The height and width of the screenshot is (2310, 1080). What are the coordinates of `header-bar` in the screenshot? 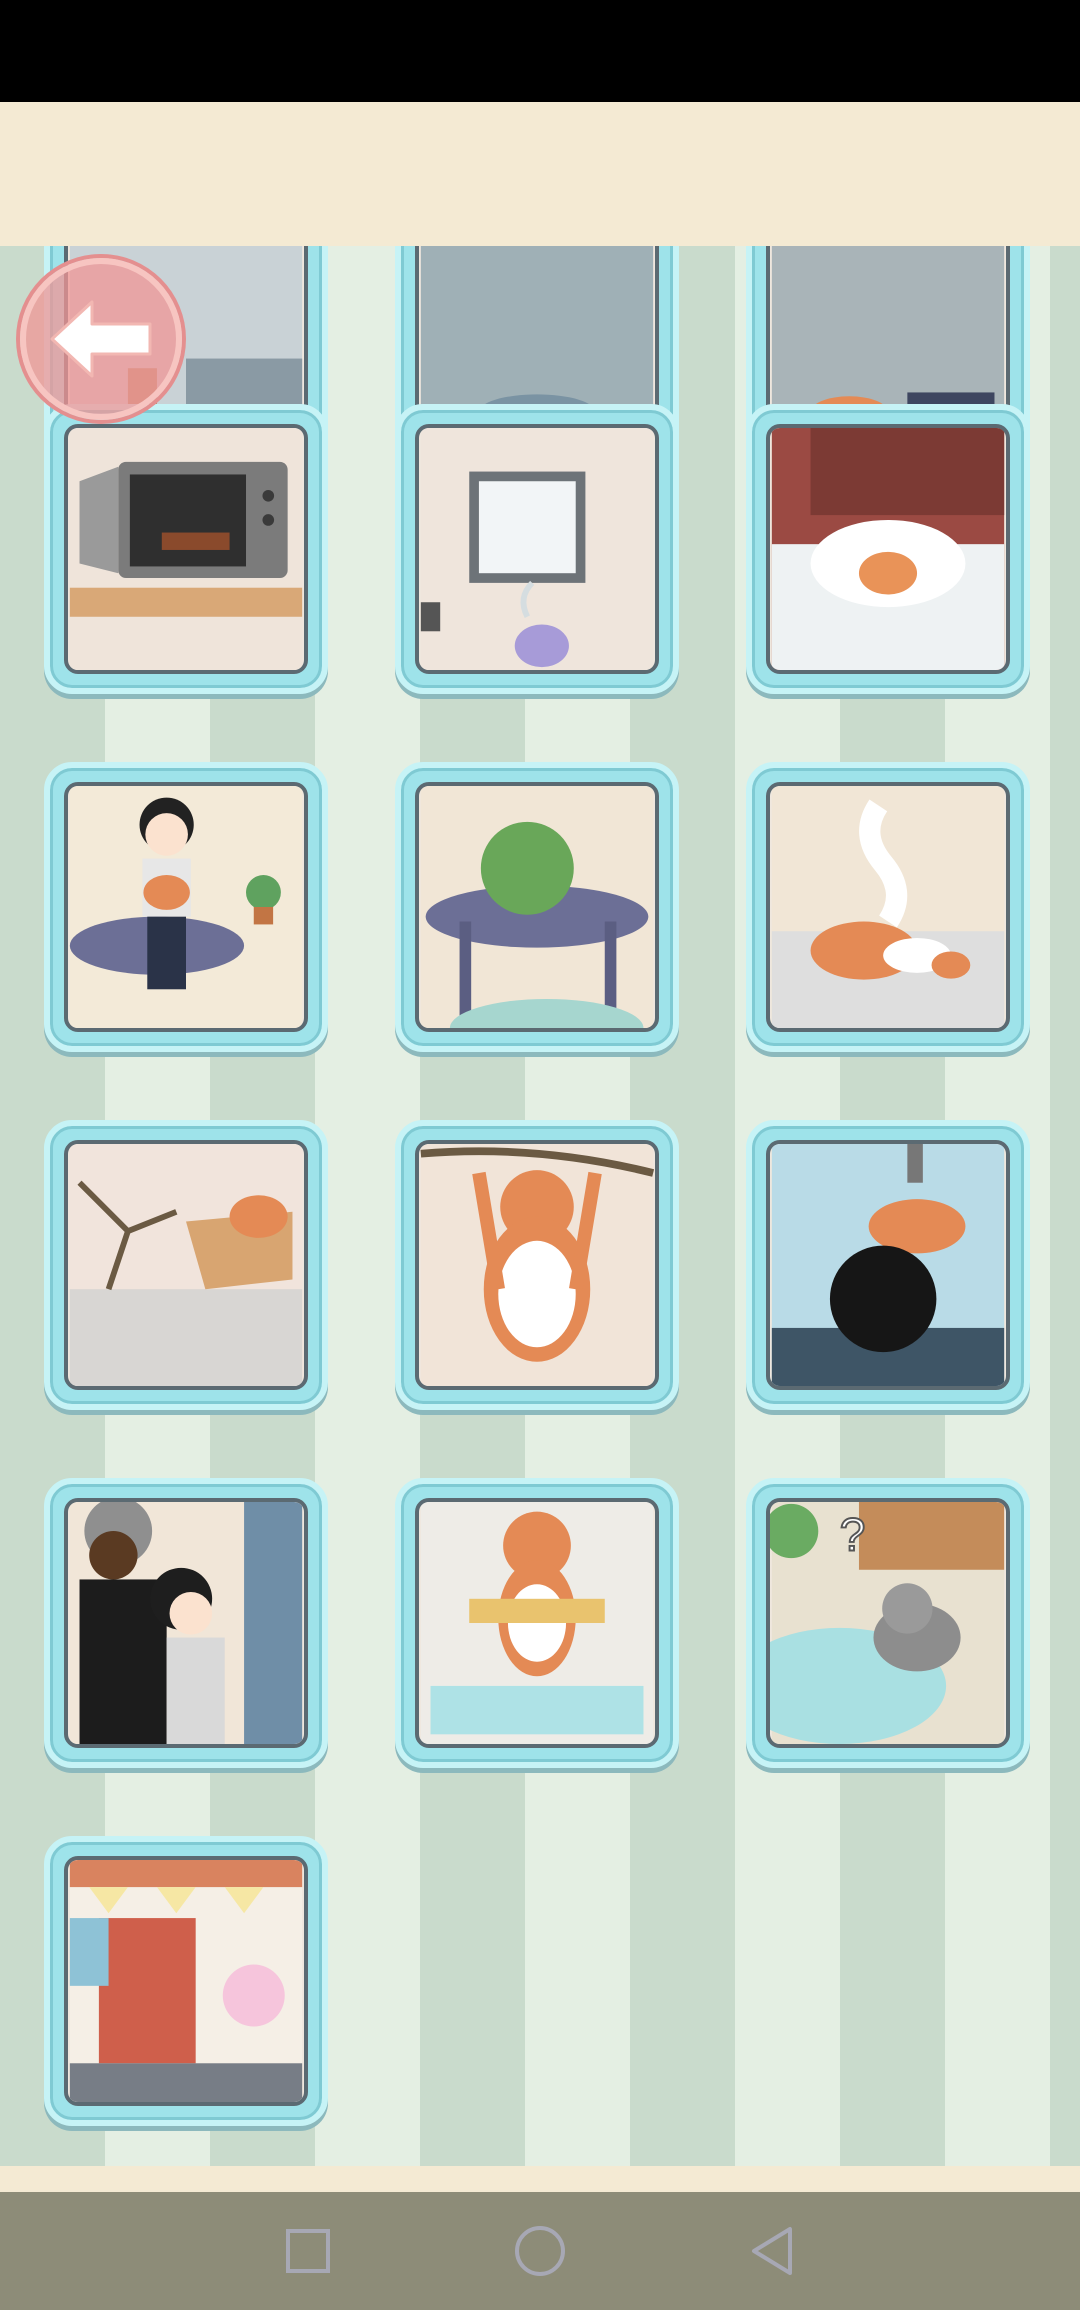 It's located at (540, 174).